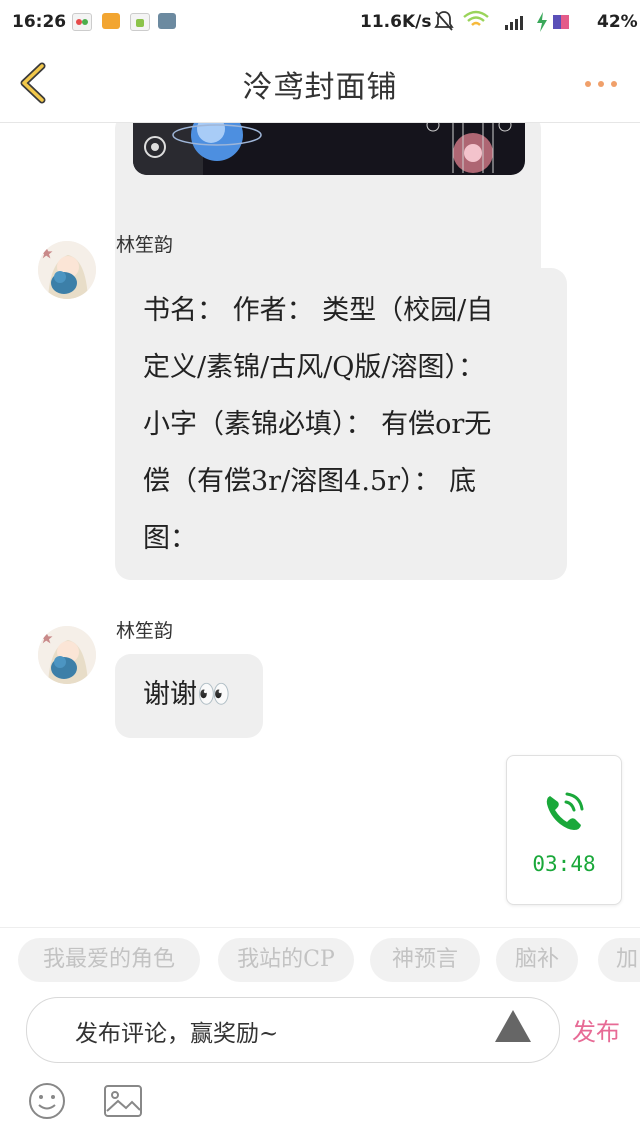 The width and height of the screenshot is (640, 1138). I want to click on wifi-icon, so click(476, 23).